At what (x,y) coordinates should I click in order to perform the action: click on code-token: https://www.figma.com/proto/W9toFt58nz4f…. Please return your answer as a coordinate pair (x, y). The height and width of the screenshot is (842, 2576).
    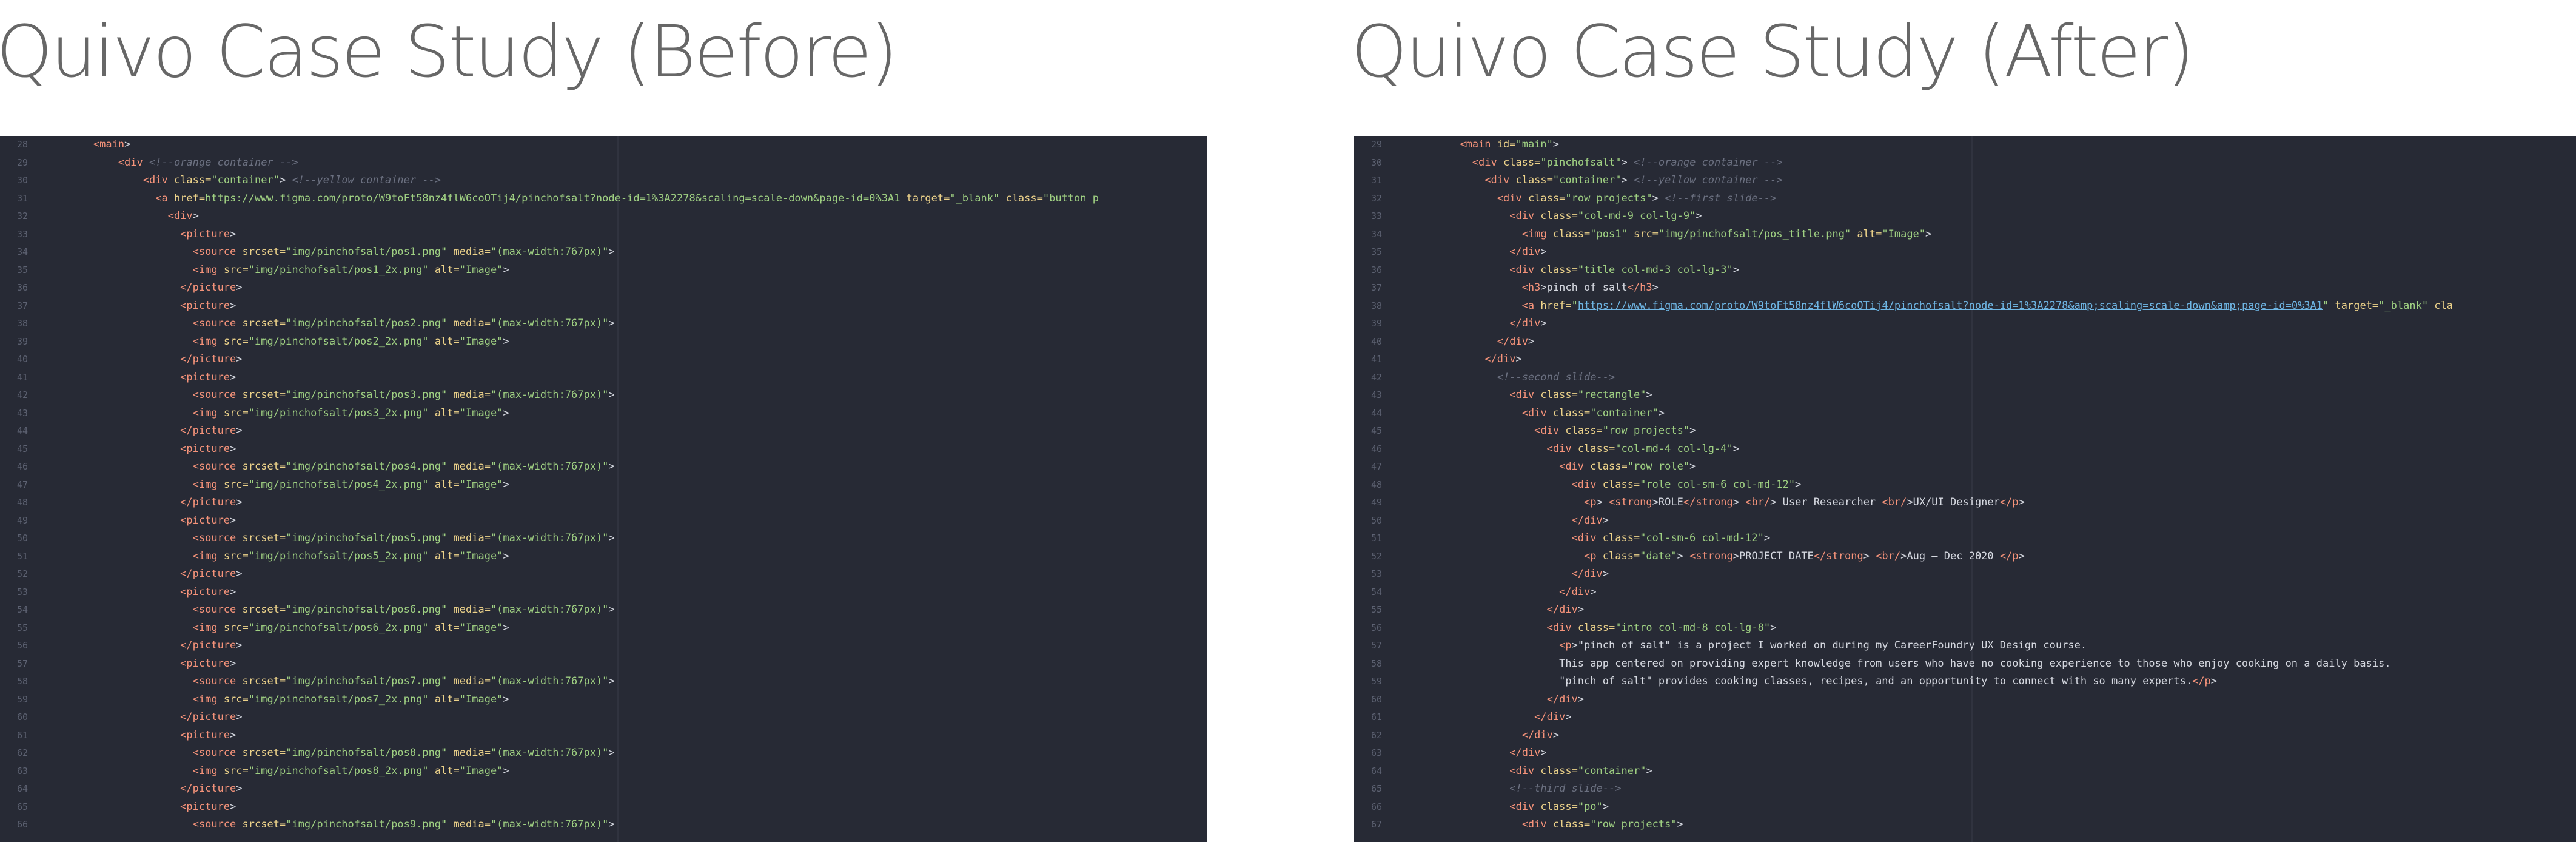
    Looking at the image, I should click on (1950, 306).